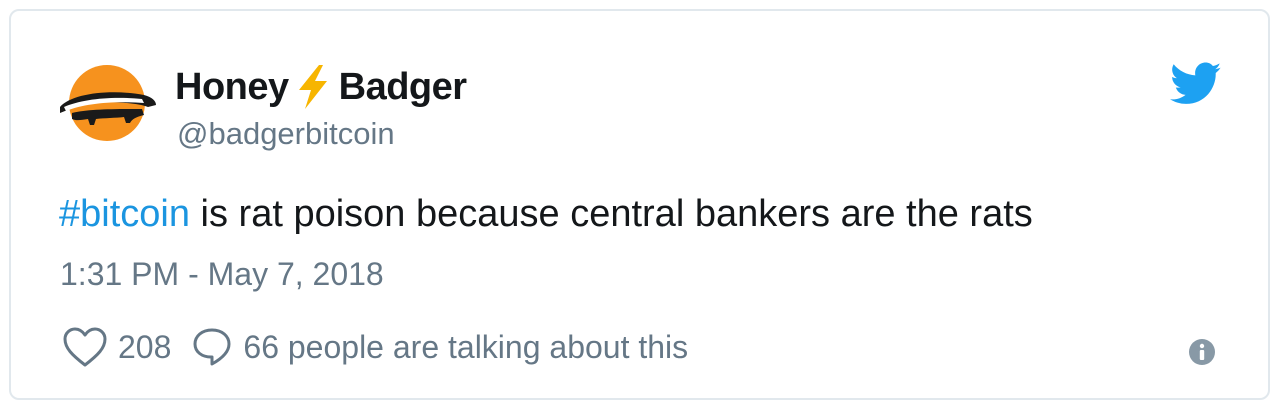  I want to click on twitter-bird-icon, so click(1196, 84).